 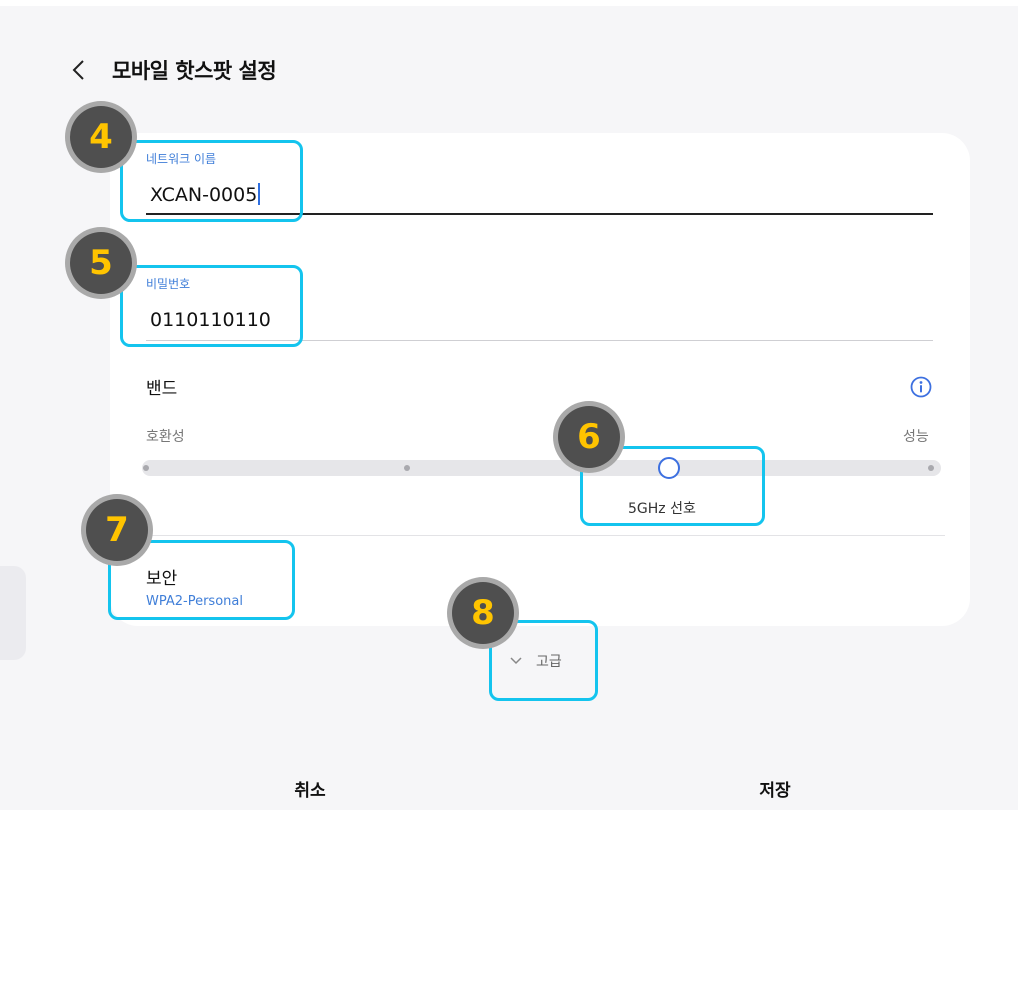 What do you see at coordinates (483, 613) in the screenshot?
I see `callout-badge: 8` at bounding box center [483, 613].